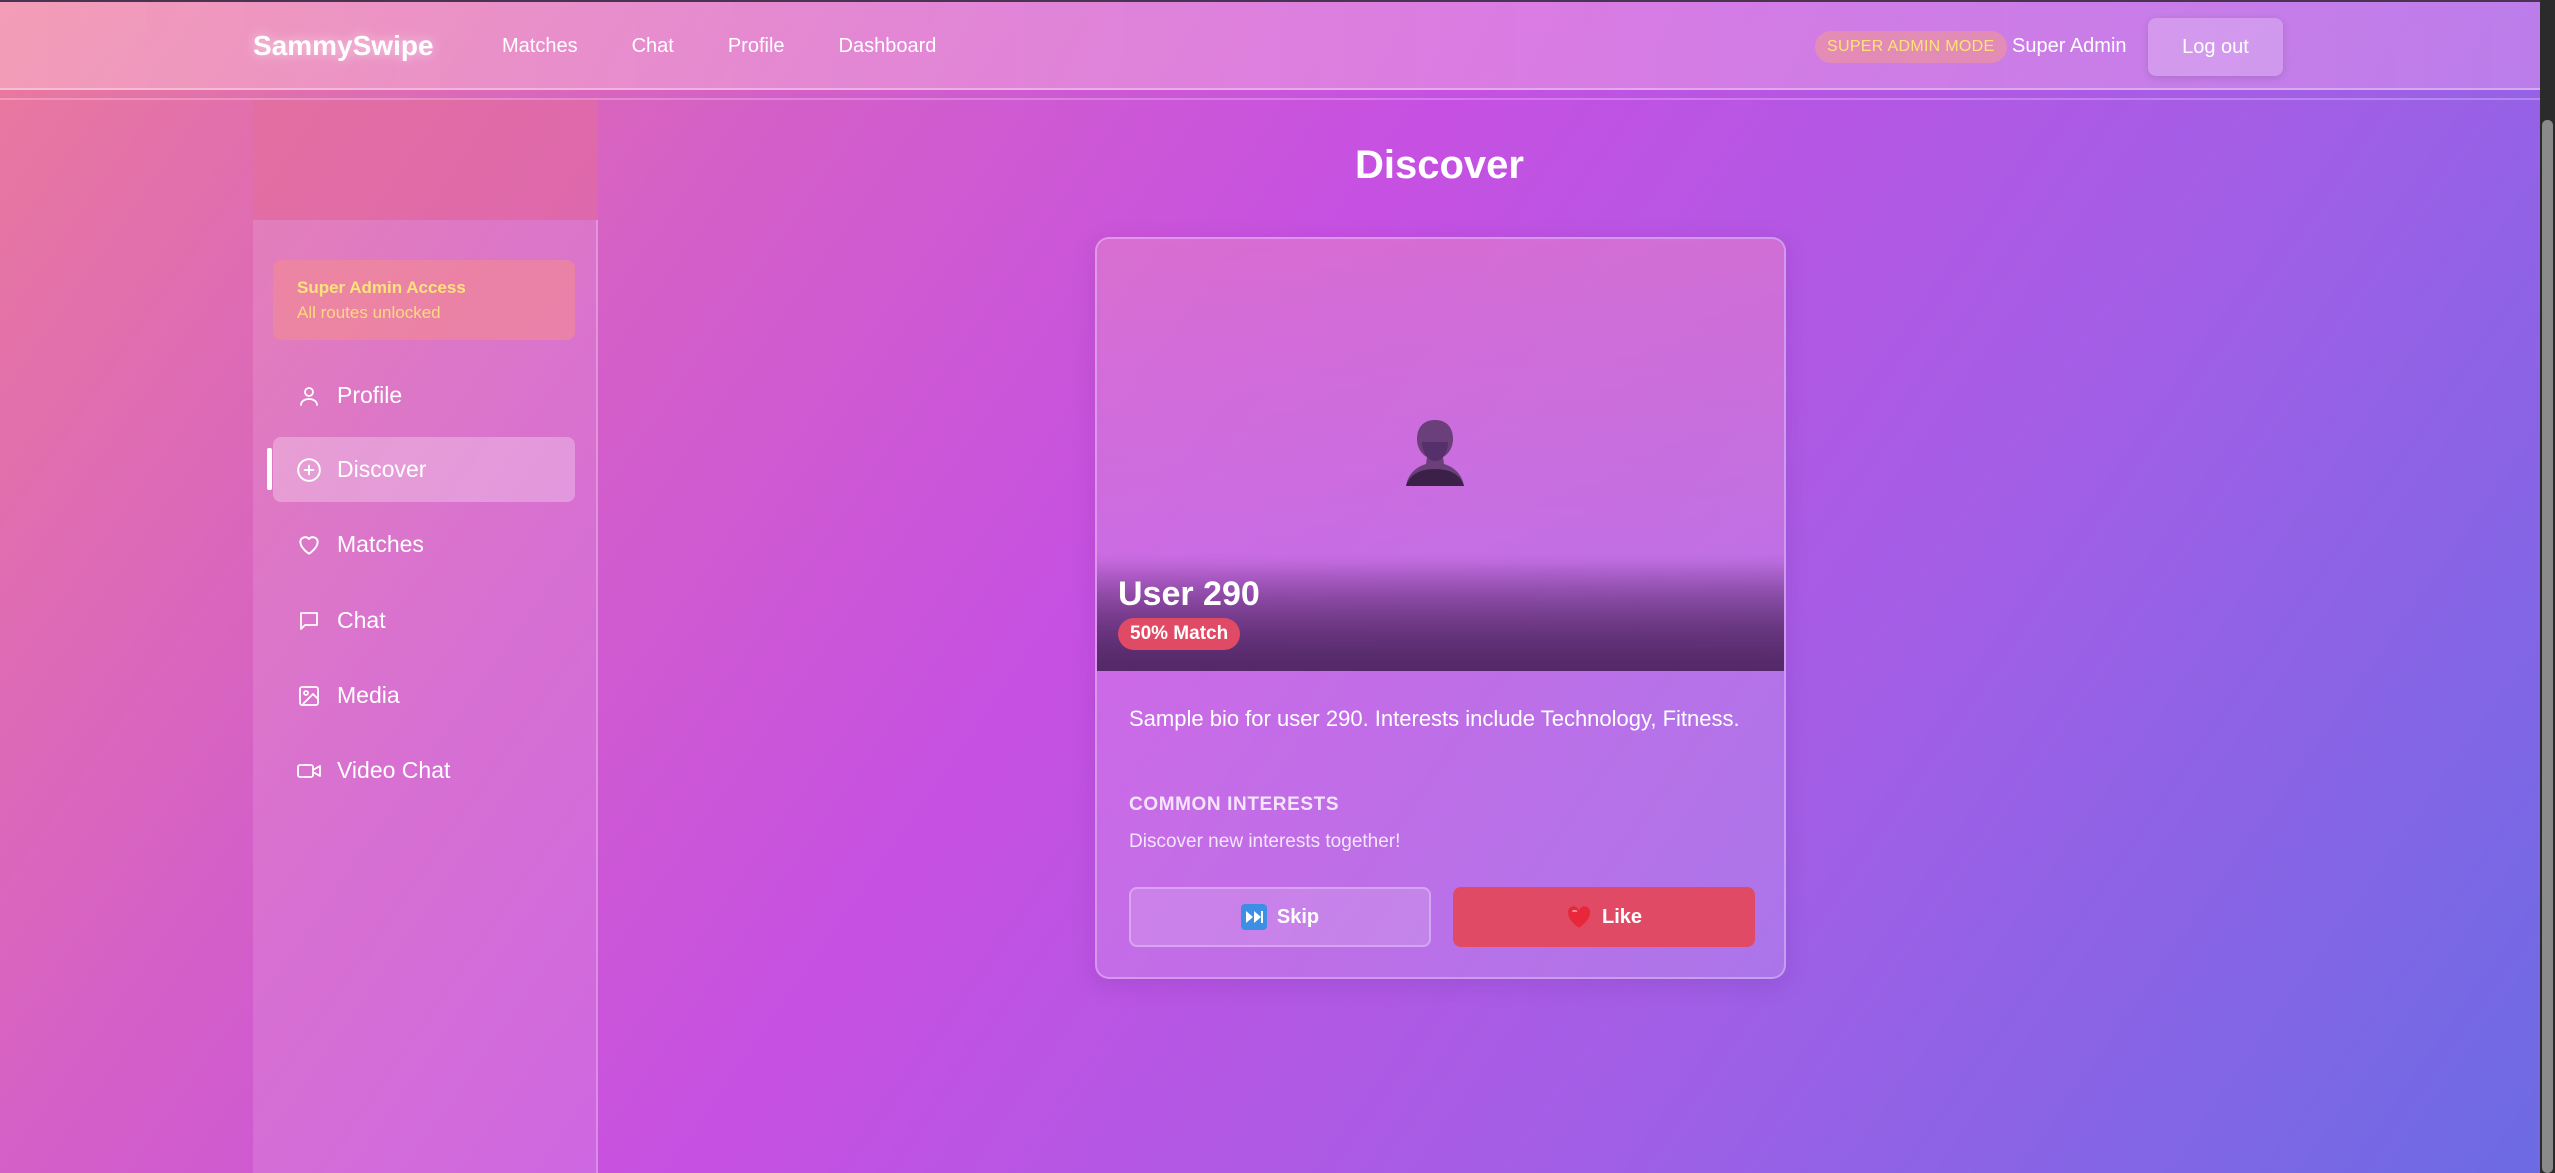 Image resolution: width=2555 pixels, height=1173 pixels. What do you see at coordinates (1189, 594) in the screenshot?
I see `match-user-name: User 290` at bounding box center [1189, 594].